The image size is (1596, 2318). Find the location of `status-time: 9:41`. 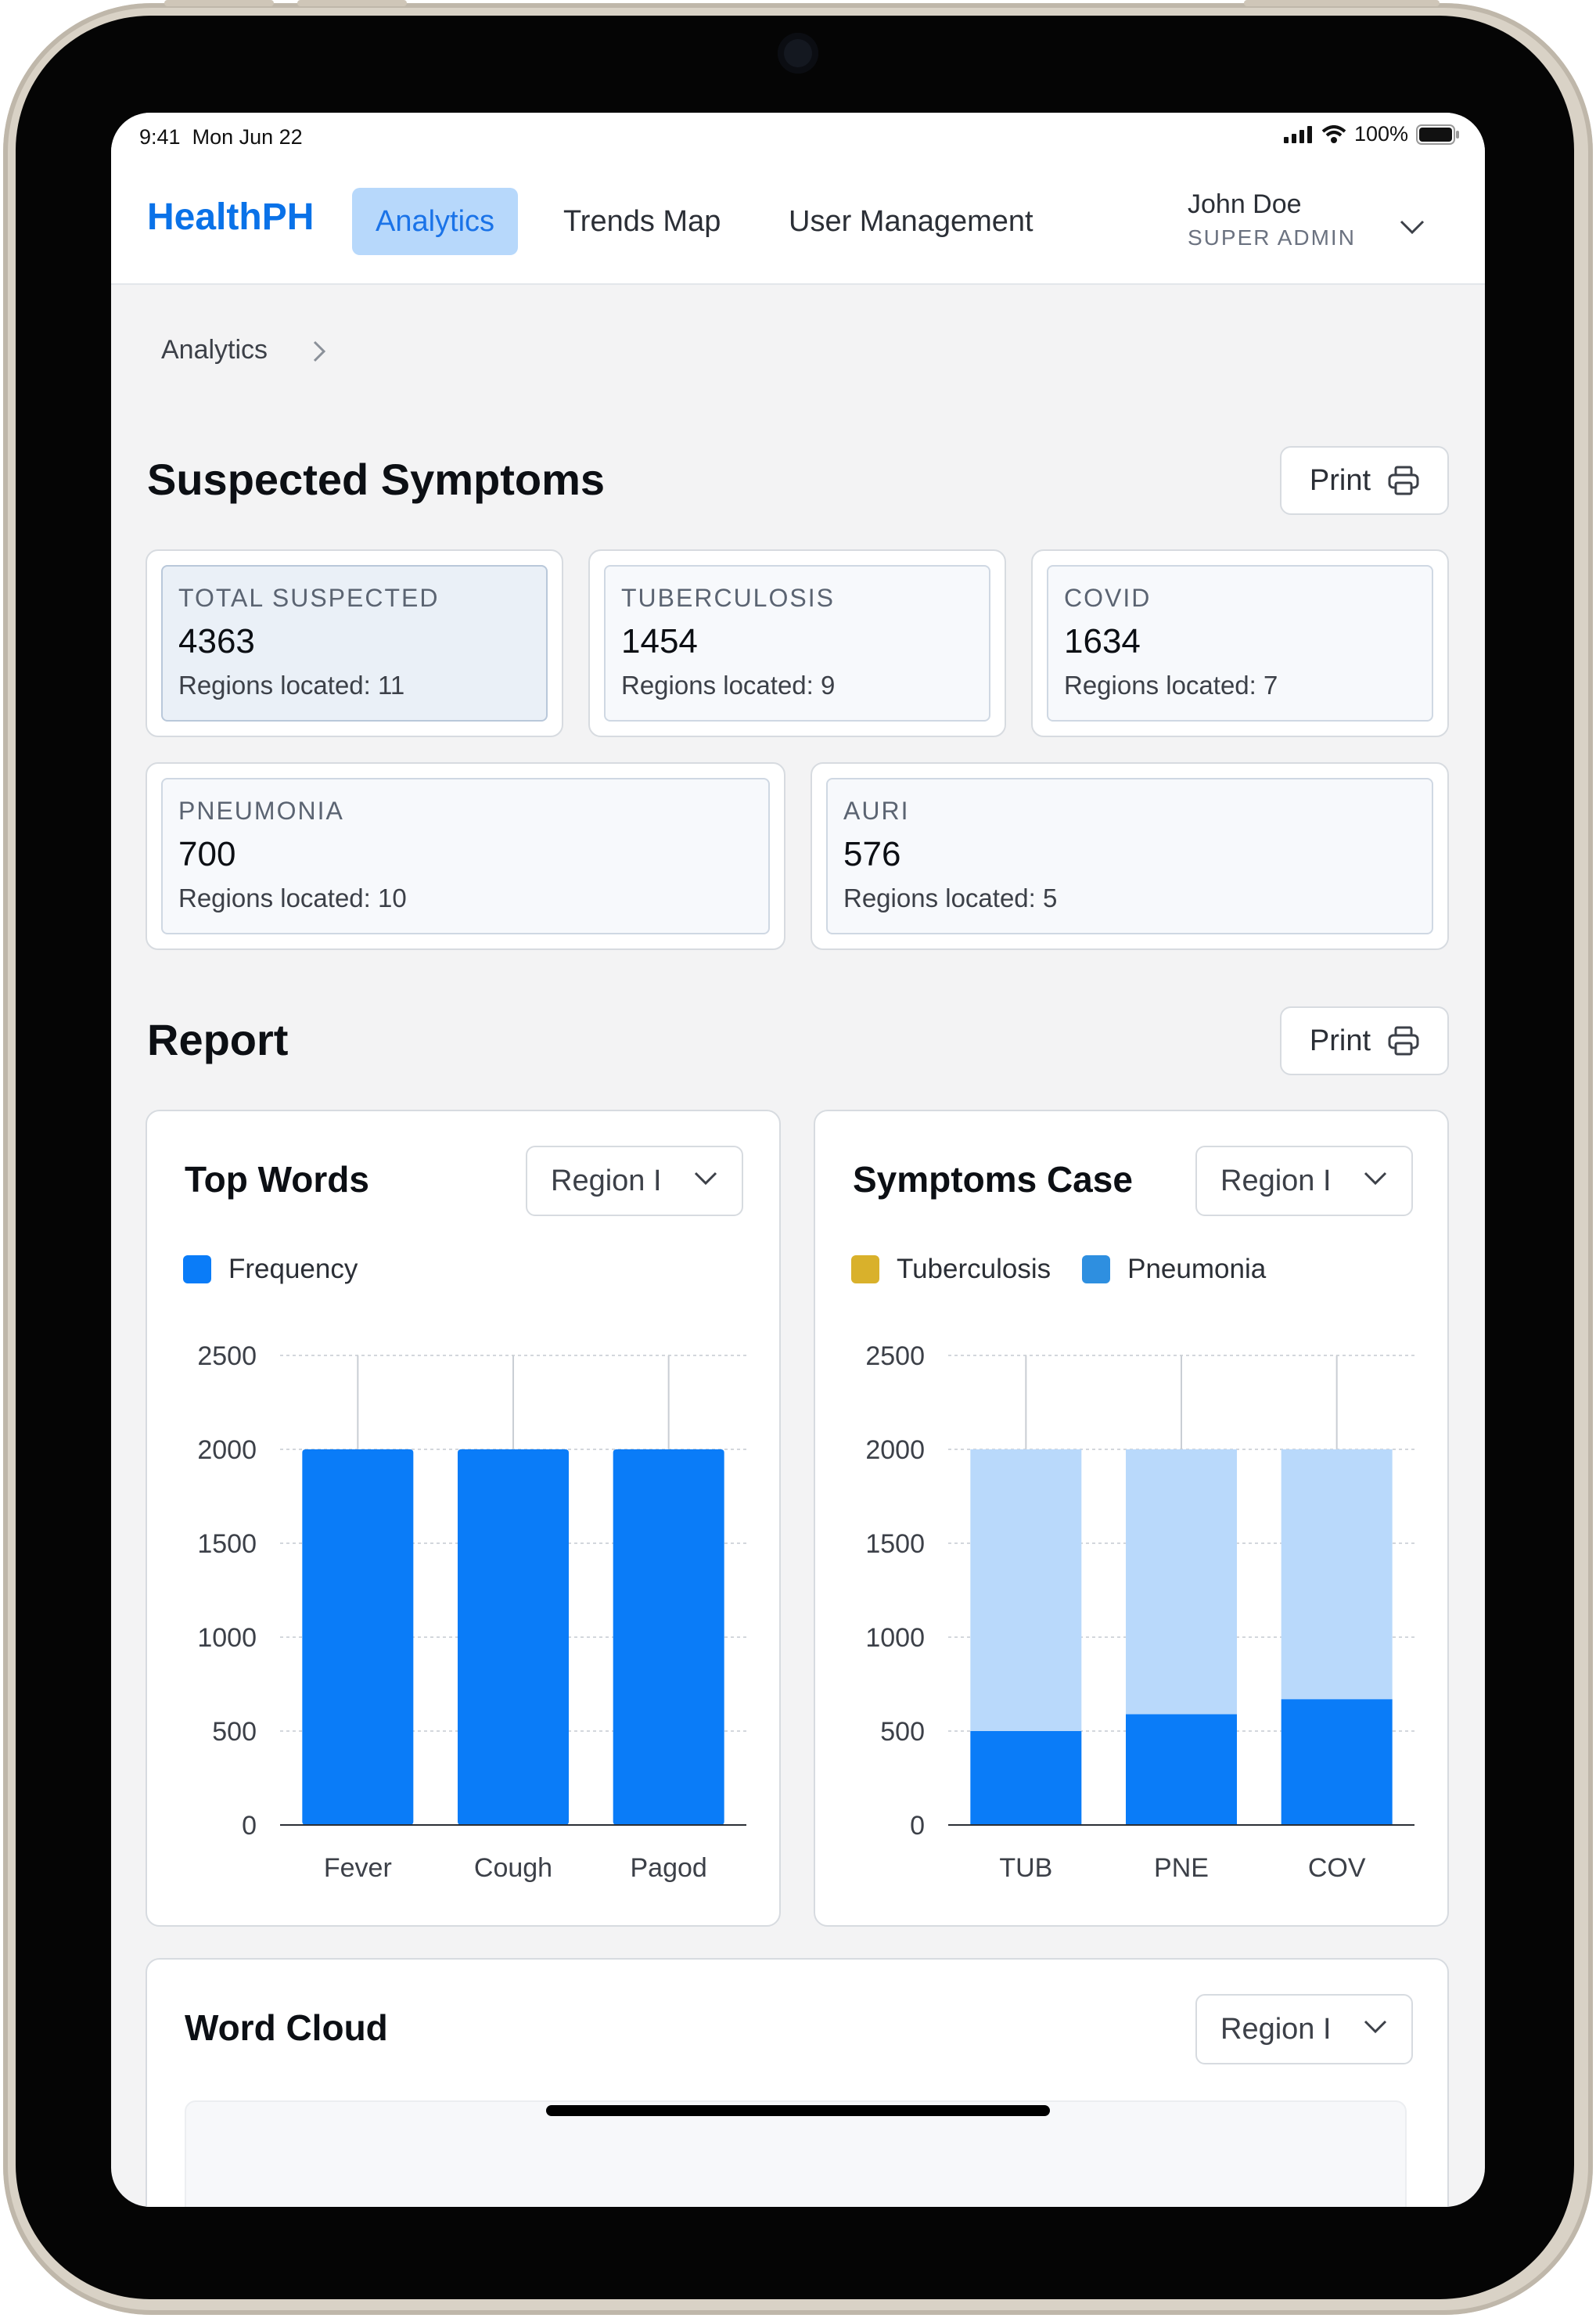

status-time: 9:41 is located at coordinates (160, 137).